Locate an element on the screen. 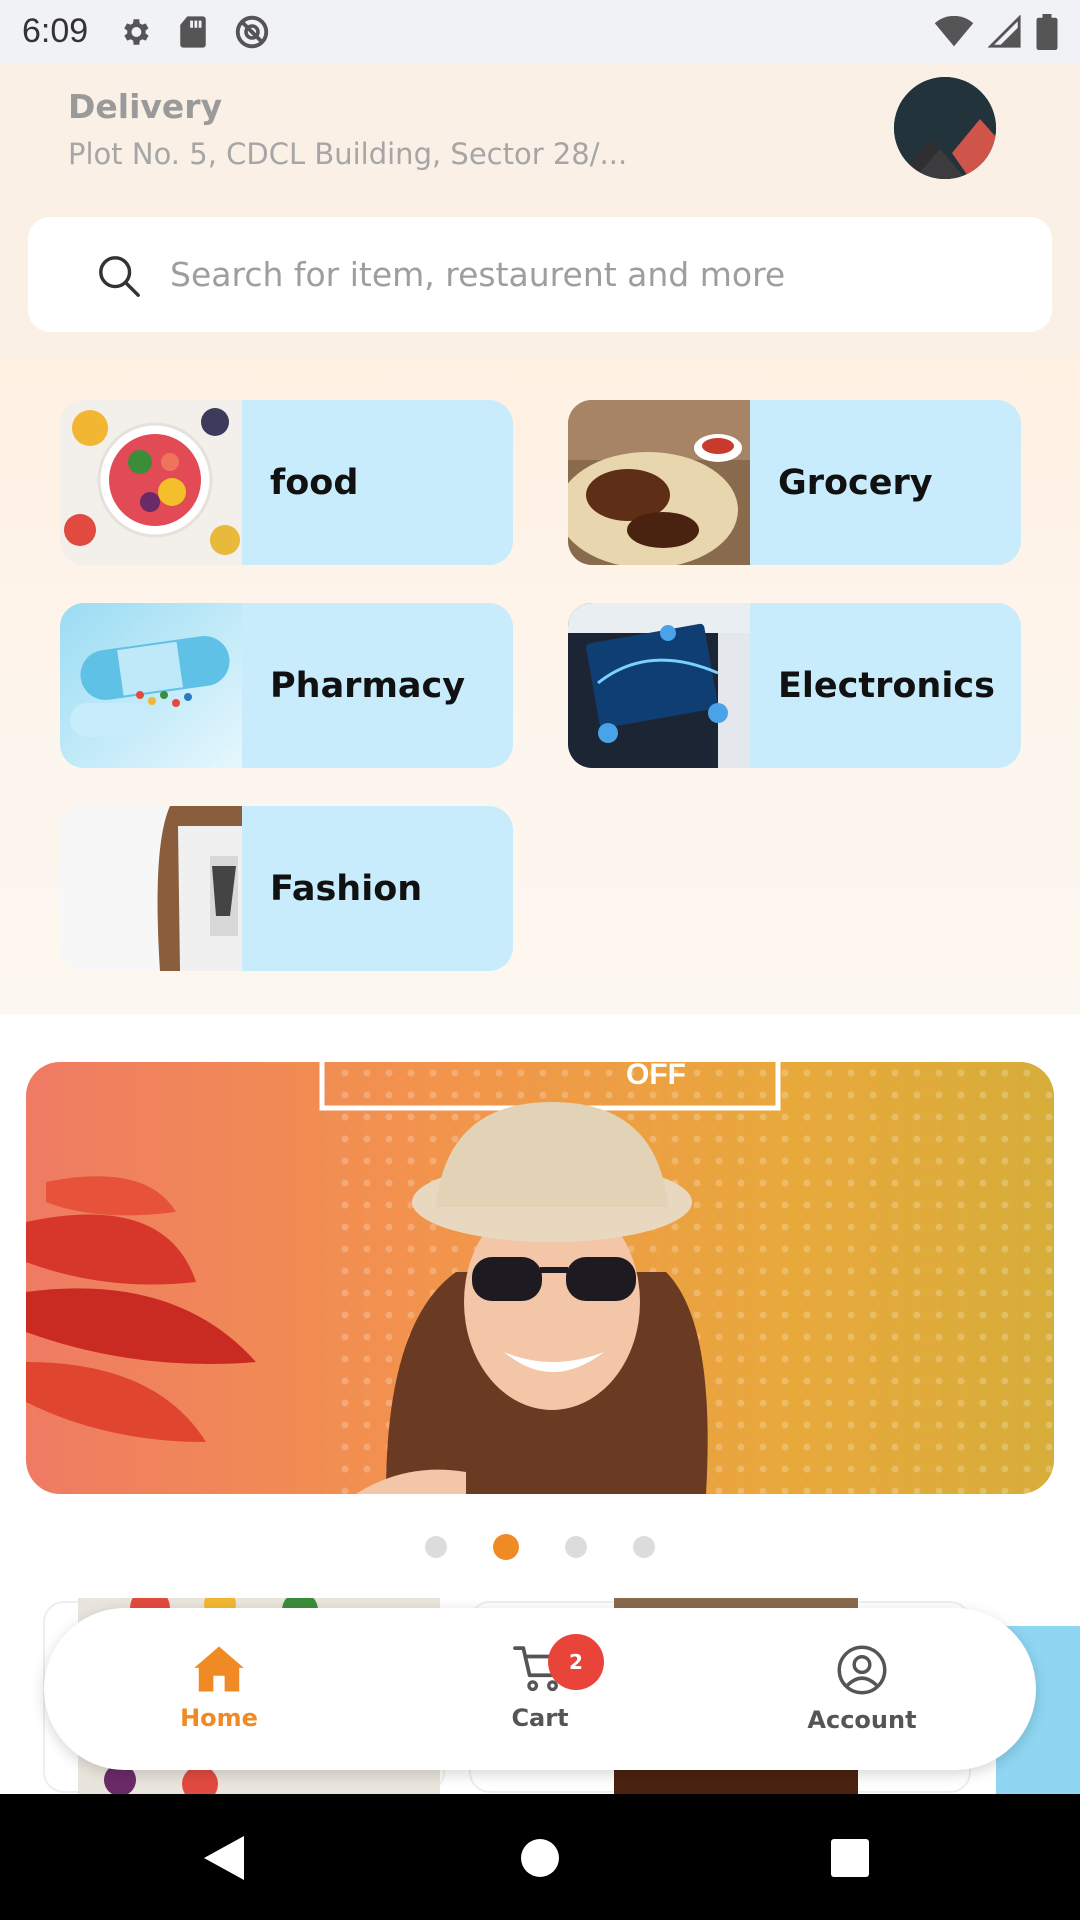  sd-card-icon is located at coordinates (193, 31).